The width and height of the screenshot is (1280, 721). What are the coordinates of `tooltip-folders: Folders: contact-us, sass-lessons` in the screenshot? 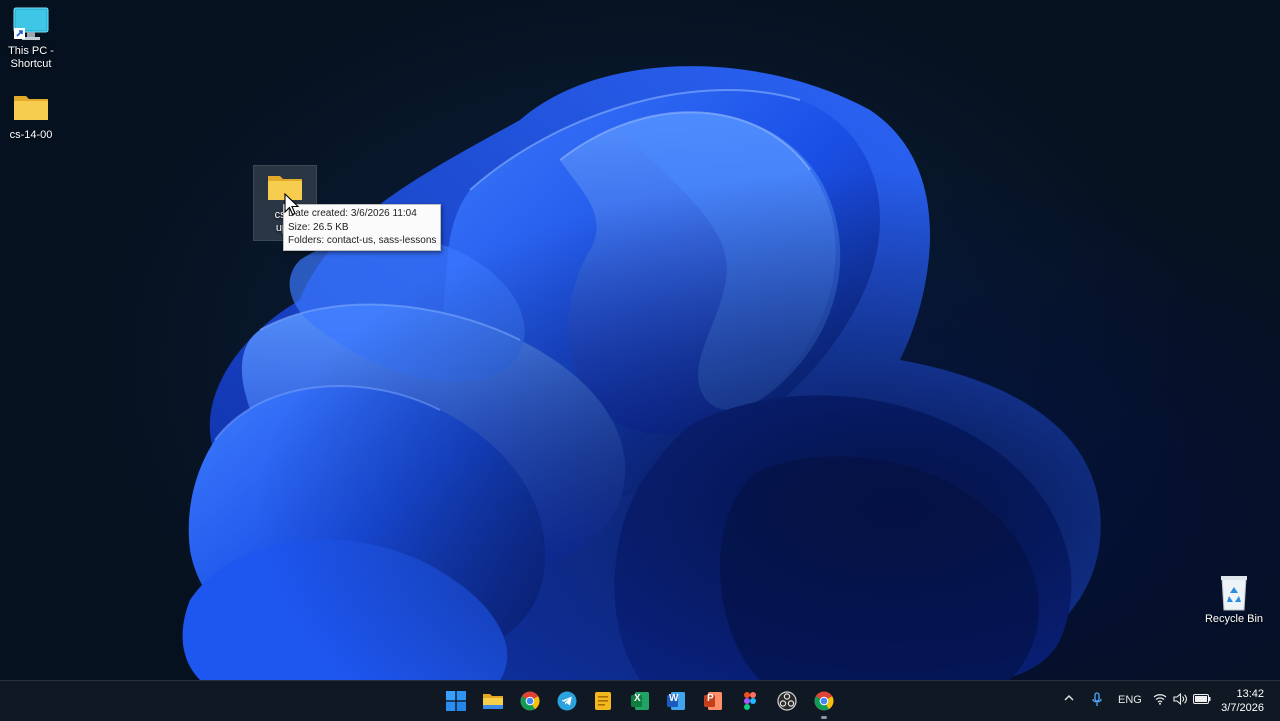 It's located at (362, 240).